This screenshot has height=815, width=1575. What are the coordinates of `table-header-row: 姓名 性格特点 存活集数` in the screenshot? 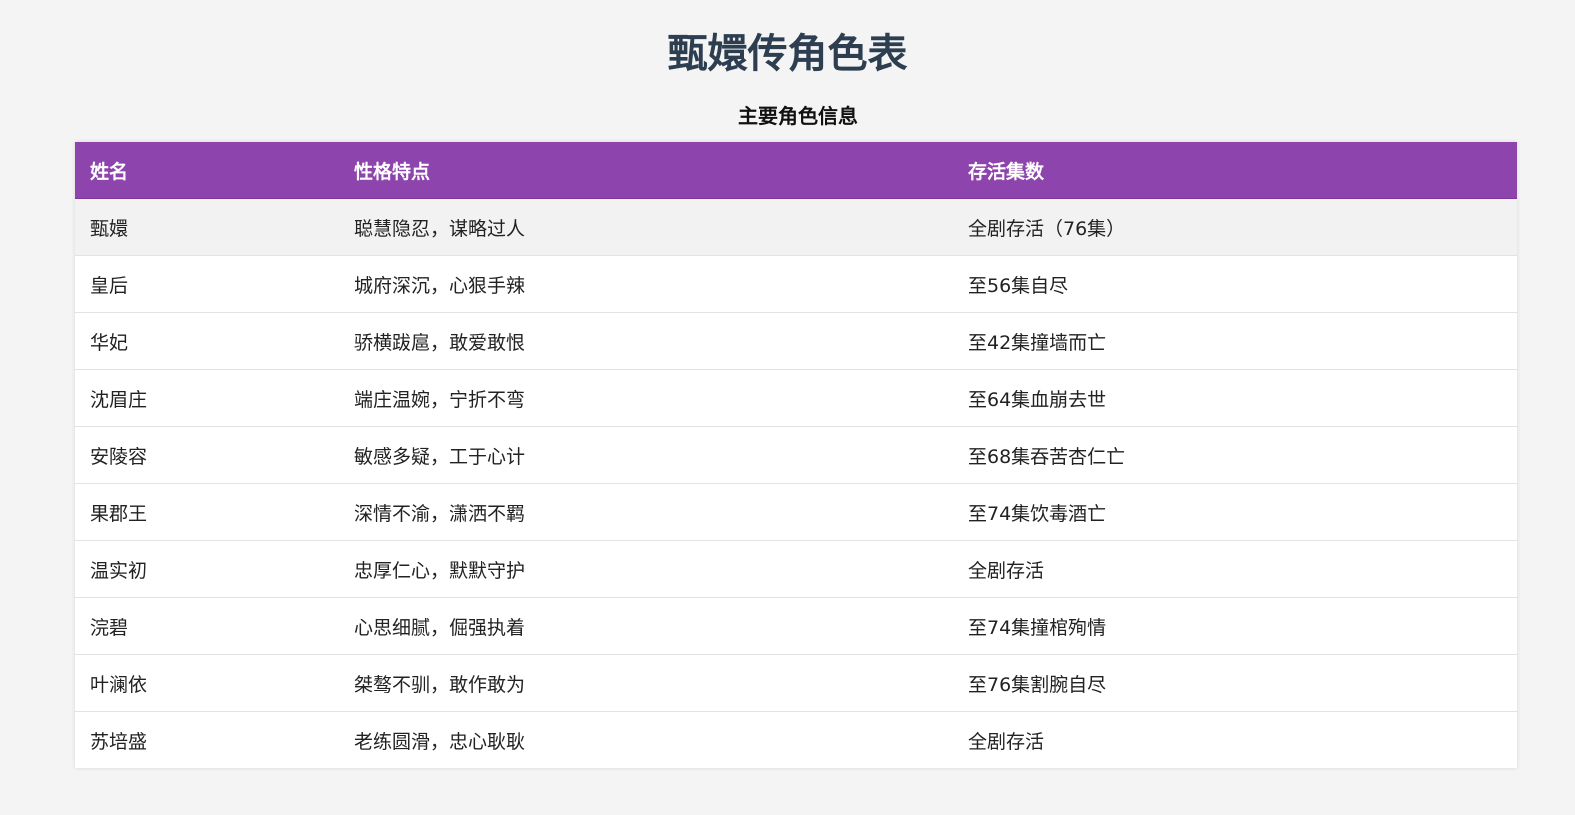 It's located at (796, 170).